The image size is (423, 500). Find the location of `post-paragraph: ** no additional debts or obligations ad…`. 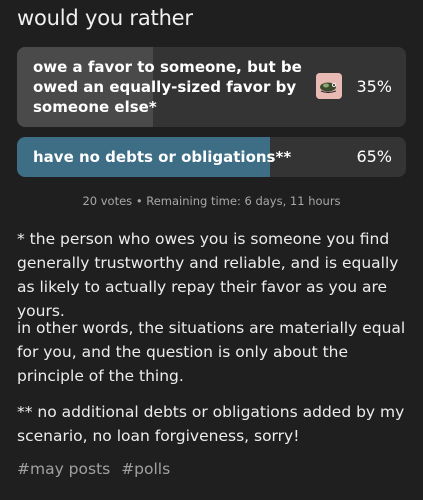

post-paragraph: ** no additional debts or obligations ad… is located at coordinates (211, 424).